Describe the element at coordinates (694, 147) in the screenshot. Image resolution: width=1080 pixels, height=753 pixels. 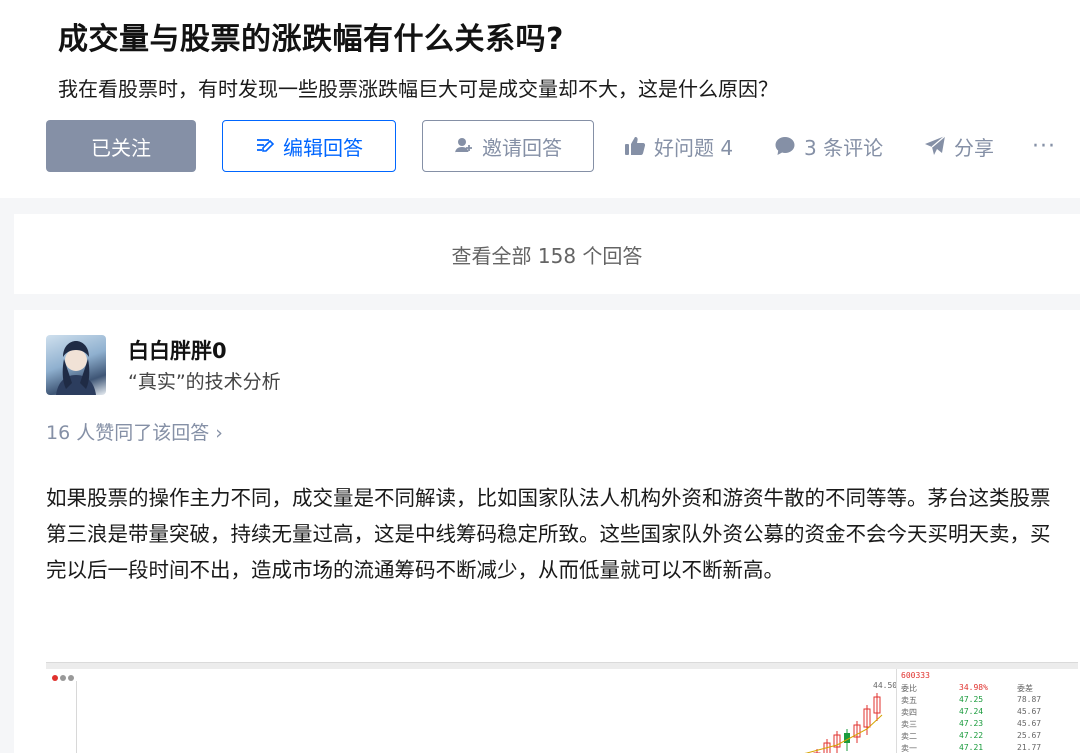
I see `good-question-label: 好问题 4` at that location.